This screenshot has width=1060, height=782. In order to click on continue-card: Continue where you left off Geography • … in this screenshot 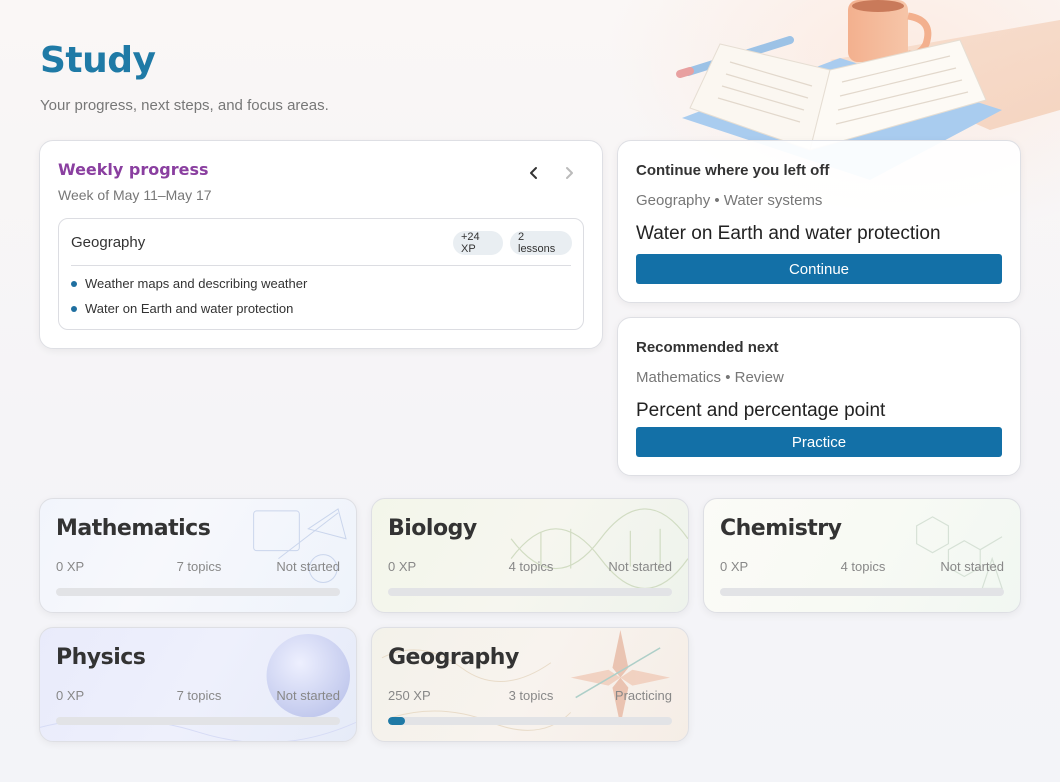, I will do `click(819, 221)`.